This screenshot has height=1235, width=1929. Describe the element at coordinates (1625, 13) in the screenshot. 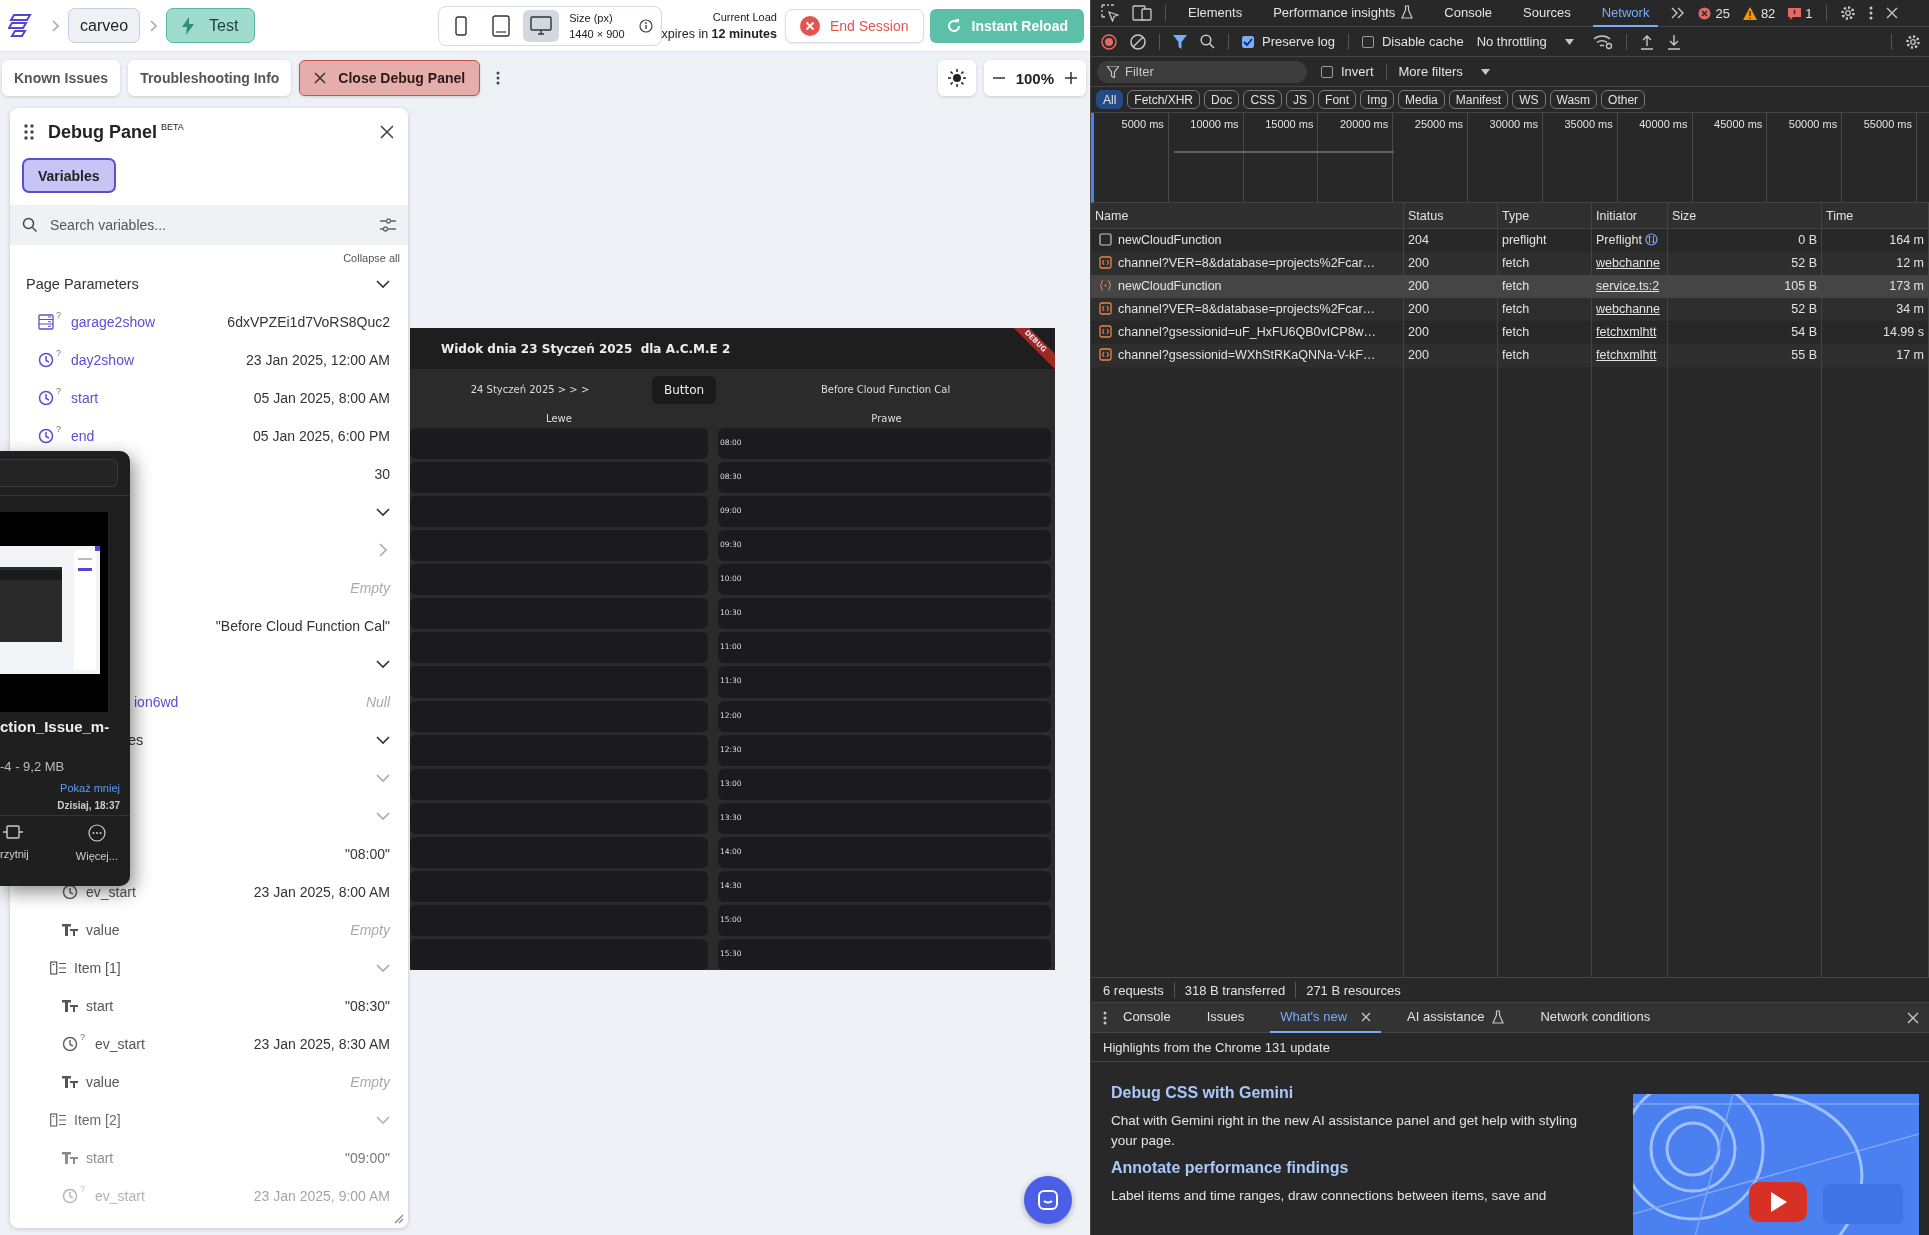

I see `devtools-tab: Network` at that location.